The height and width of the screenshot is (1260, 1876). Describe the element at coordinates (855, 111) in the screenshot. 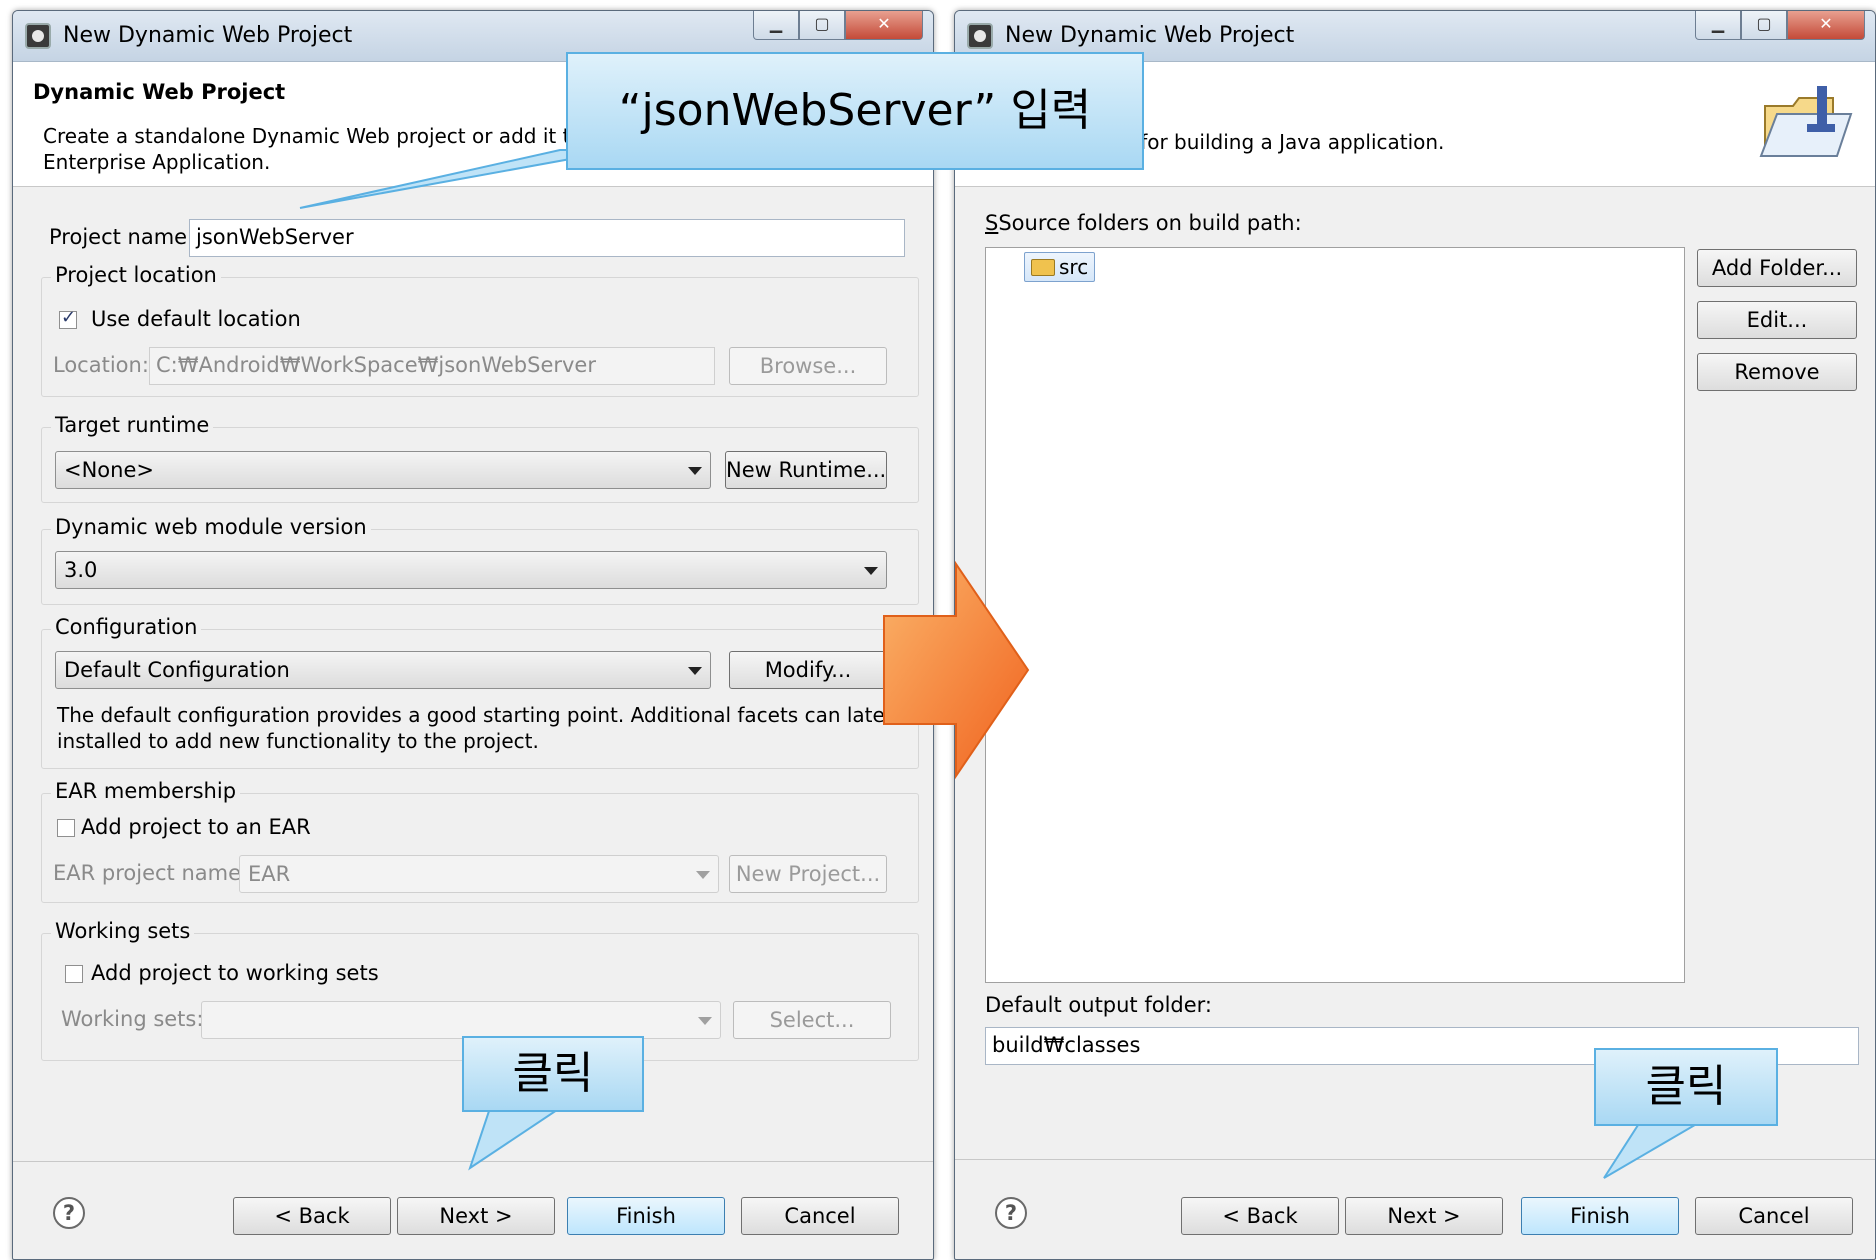

I see `input-instruction-callout: “jsonWebServer” 입력` at that location.